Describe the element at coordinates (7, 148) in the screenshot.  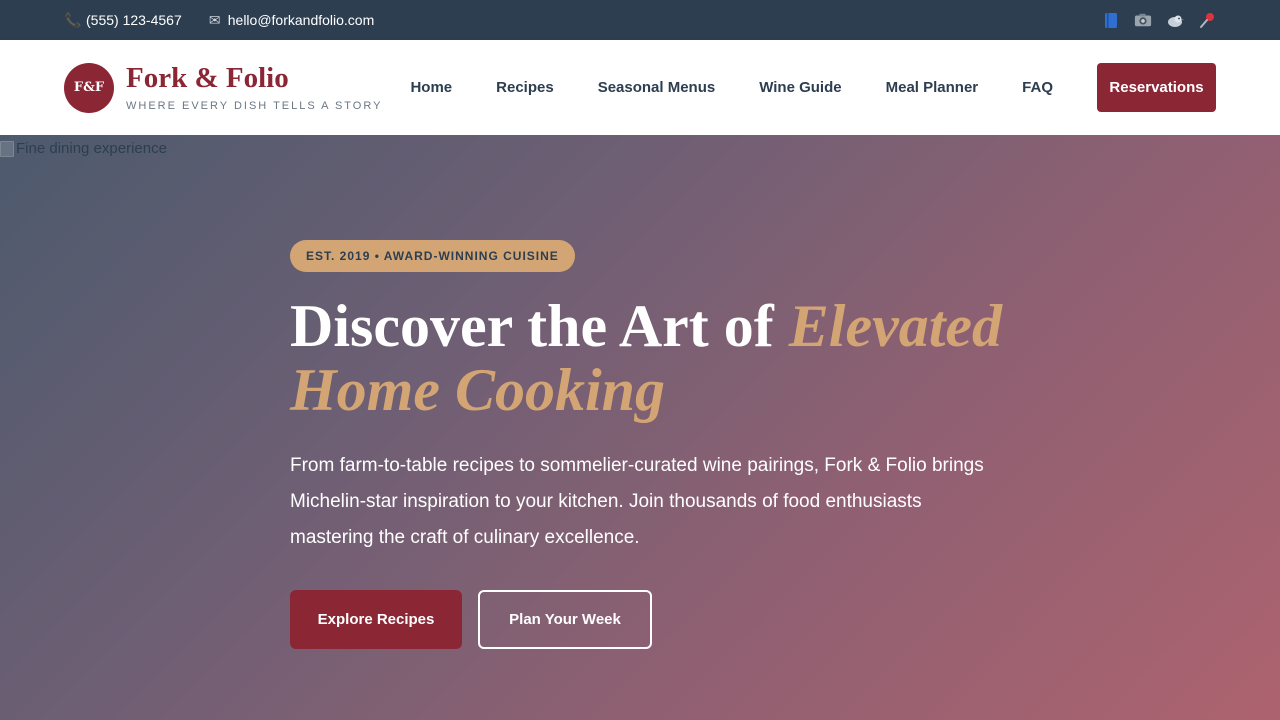
I see `broken-image-icon` at that location.